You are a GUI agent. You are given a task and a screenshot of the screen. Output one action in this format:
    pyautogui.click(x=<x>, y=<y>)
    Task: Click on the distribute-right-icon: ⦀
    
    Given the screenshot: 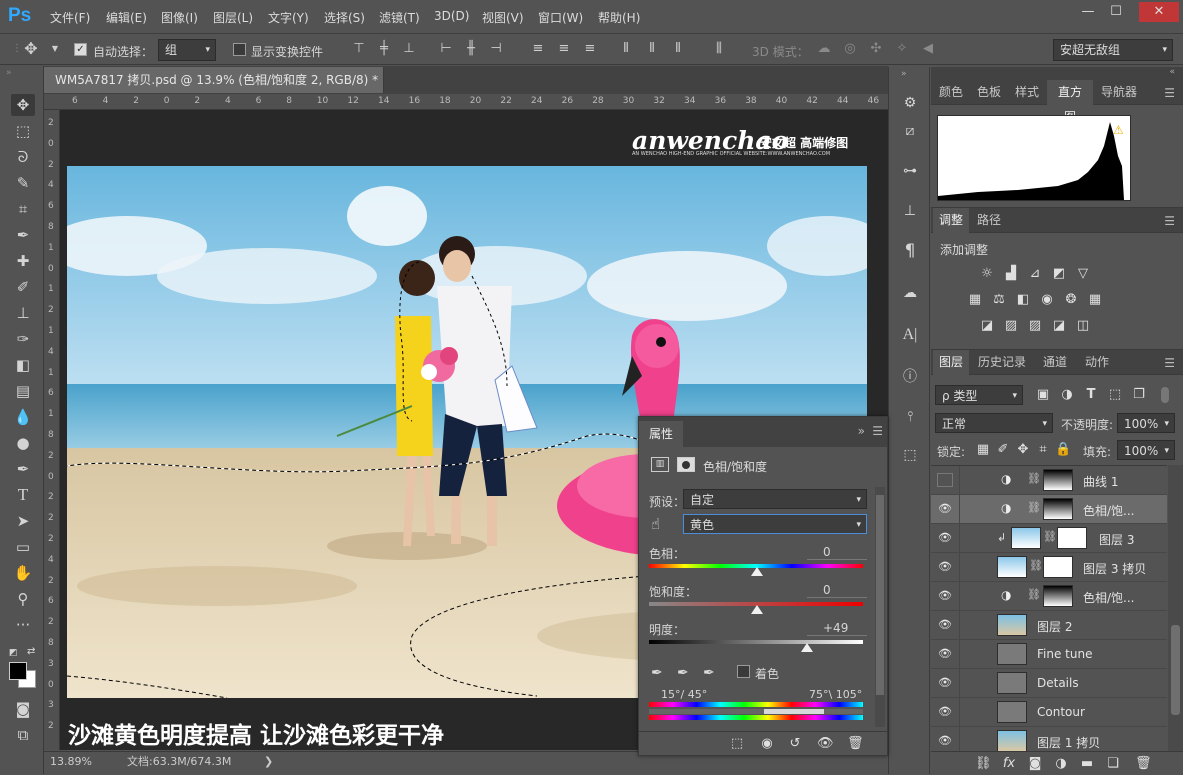 What is the action you would take?
    pyautogui.click(x=678, y=49)
    